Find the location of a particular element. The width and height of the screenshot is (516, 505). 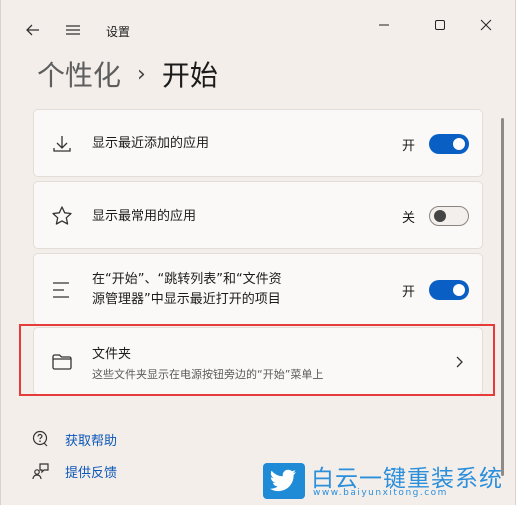

most-used-toggle is located at coordinates (449, 216).